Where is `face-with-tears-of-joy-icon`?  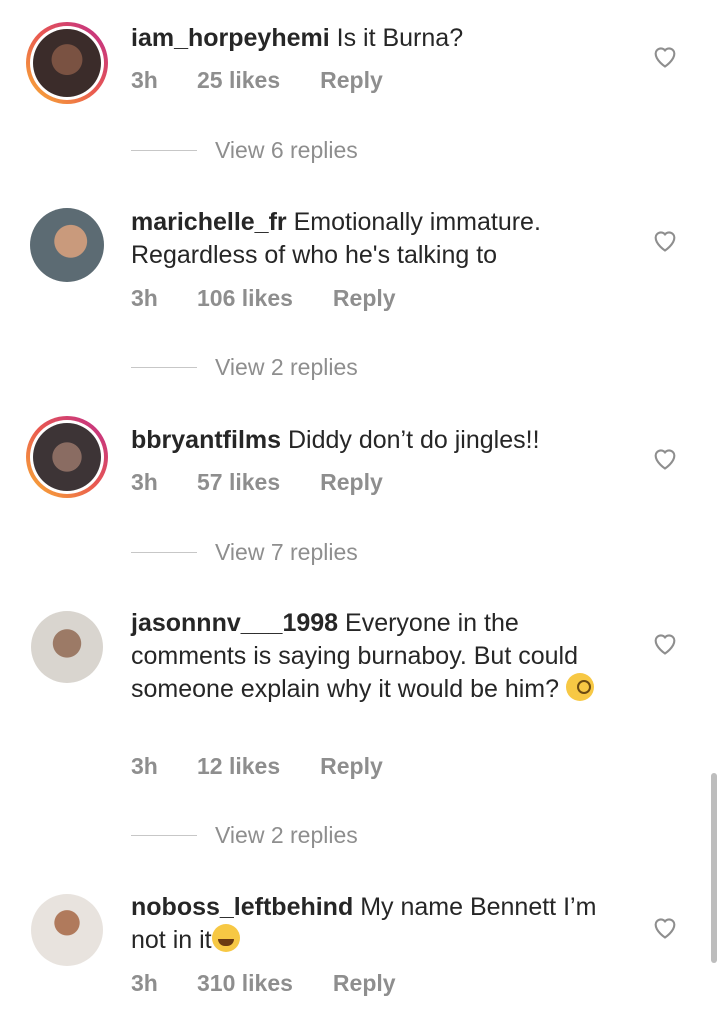 face-with-tears-of-joy-icon is located at coordinates (225, 938).